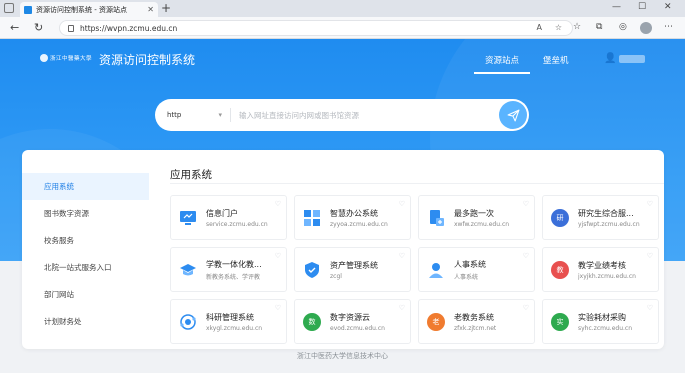 This screenshot has height=373, width=685. I want to click on app-text: 人事系统 人事系统, so click(470, 270).